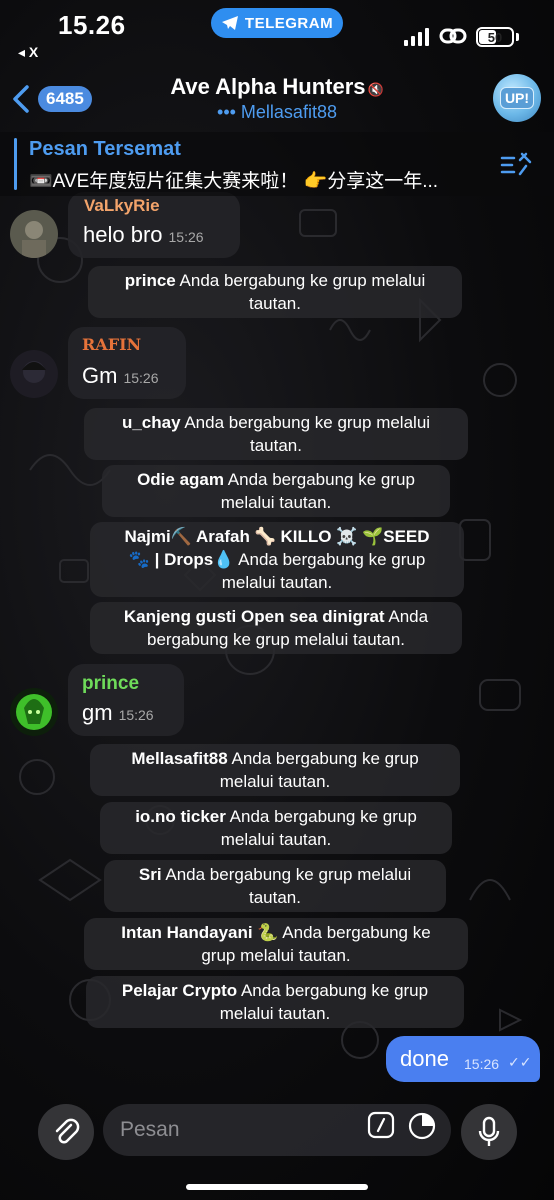 The image size is (554, 1200). I want to click on message-text: helo bro, so click(123, 234).